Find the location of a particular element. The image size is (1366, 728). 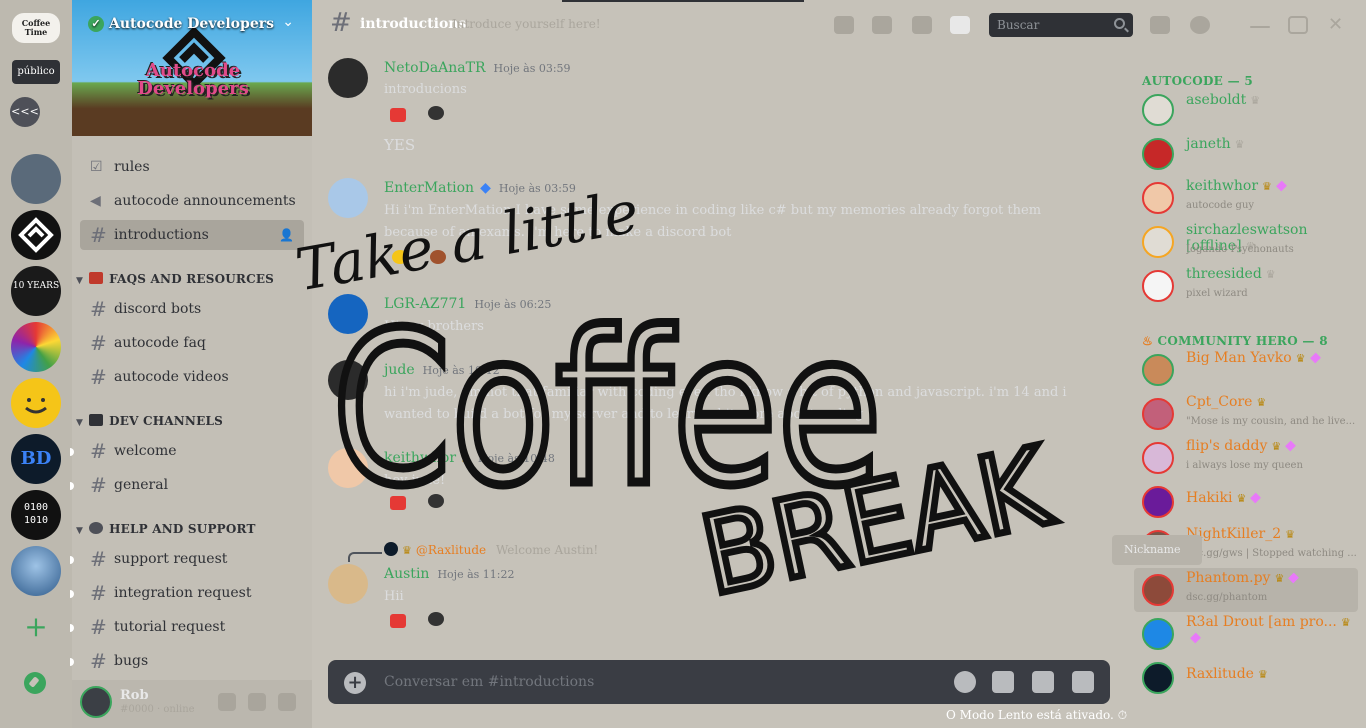

server-icon-smiley is located at coordinates (36, 403).